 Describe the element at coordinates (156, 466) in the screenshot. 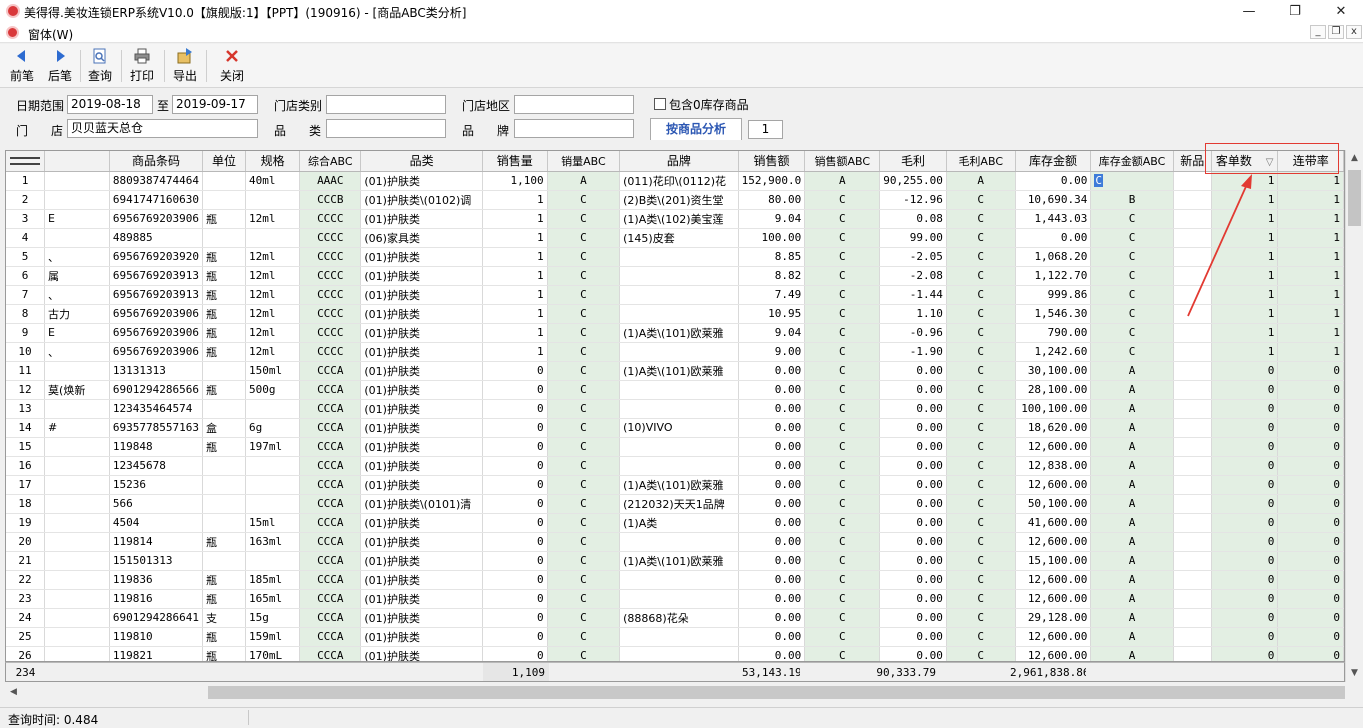

I see `cell-barcode: 12345678` at that location.